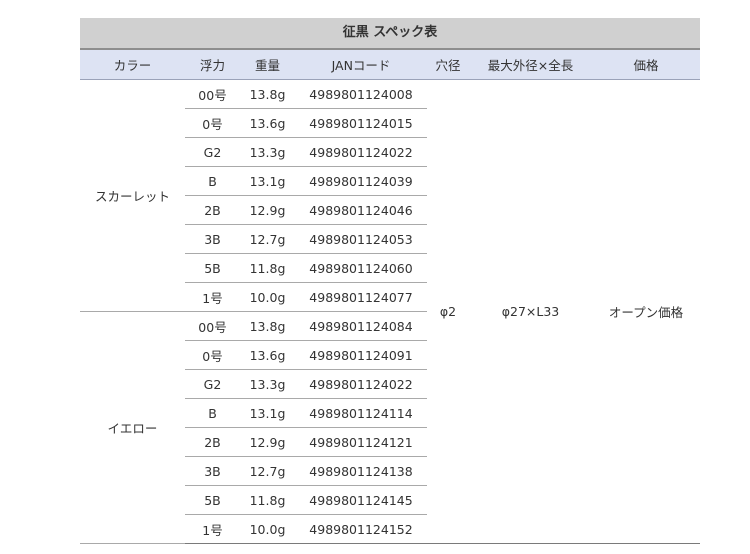 The height and width of the screenshot is (554, 750). Describe the element at coordinates (361, 123) in the screenshot. I see `jan-code-cell: 4989801124015` at that location.